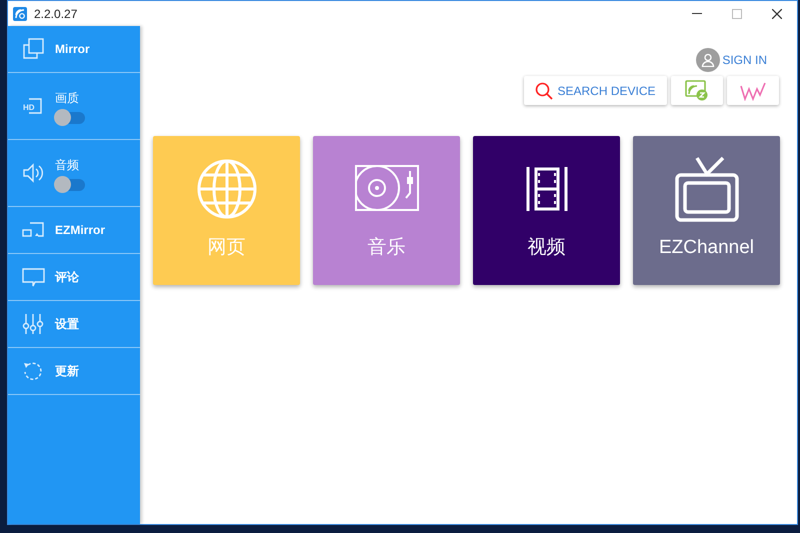  What do you see at coordinates (80, 230) in the screenshot?
I see `sidebar-label: EZMirror` at bounding box center [80, 230].